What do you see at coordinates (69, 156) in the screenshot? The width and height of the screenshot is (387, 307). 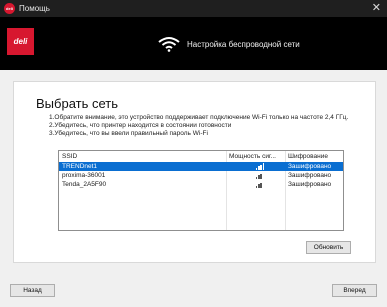 I see `column-header-ssid: SSID` at bounding box center [69, 156].